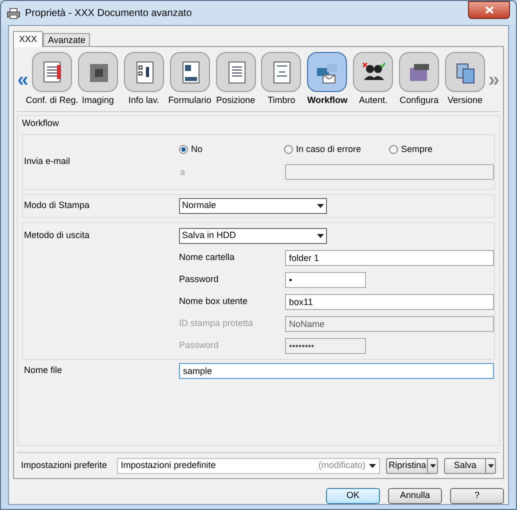 This screenshot has height=510, width=517. Describe the element at coordinates (327, 101) in the screenshot. I see `toolbar-label: Workflow` at that location.